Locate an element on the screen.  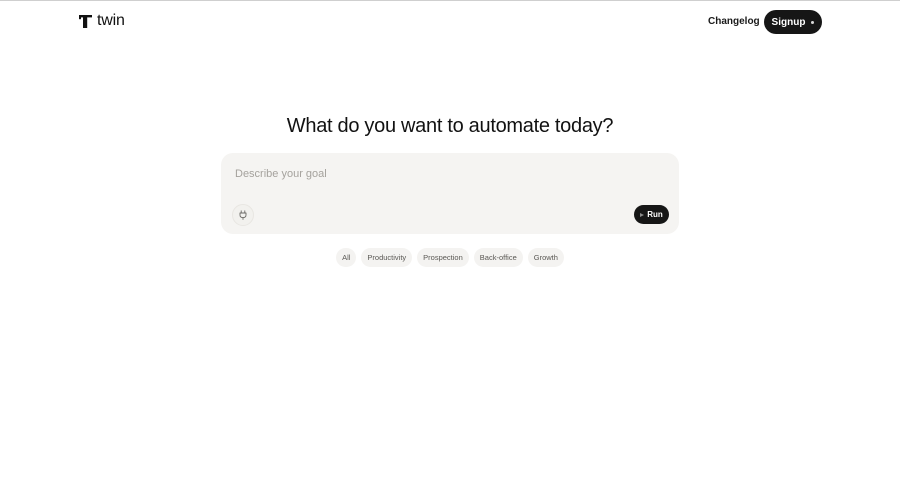
run-label: Run is located at coordinates (655, 214).